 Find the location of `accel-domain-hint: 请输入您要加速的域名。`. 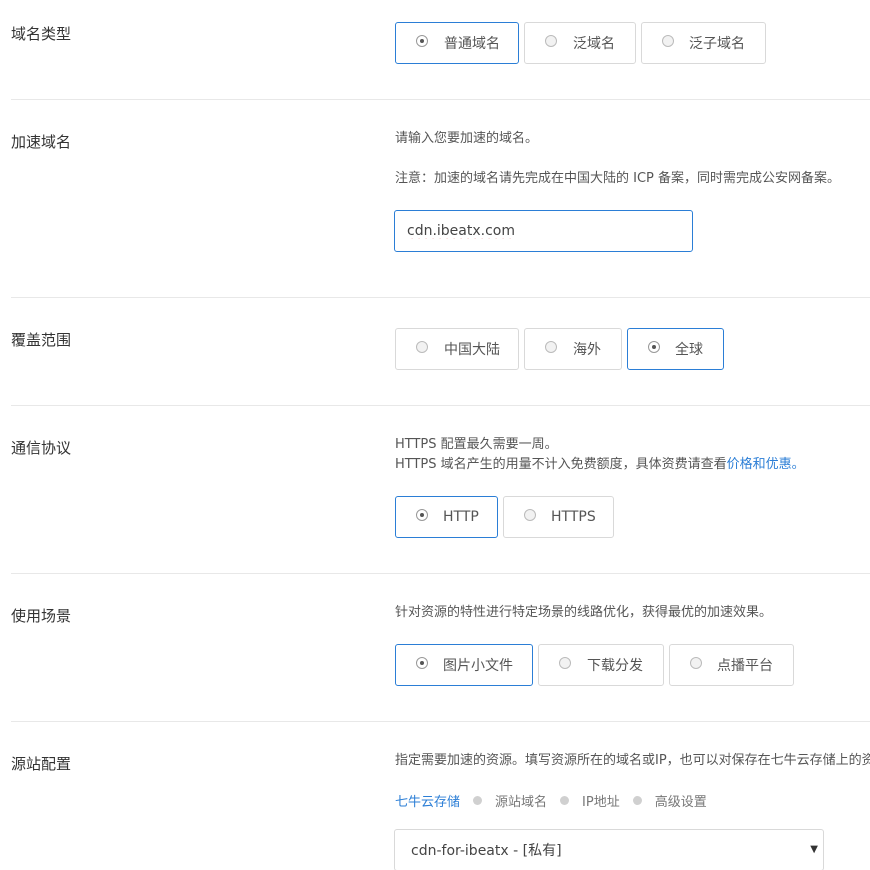

accel-domain-hint: 请输入您要加速的域名。 is located at coordinates (467, 138).